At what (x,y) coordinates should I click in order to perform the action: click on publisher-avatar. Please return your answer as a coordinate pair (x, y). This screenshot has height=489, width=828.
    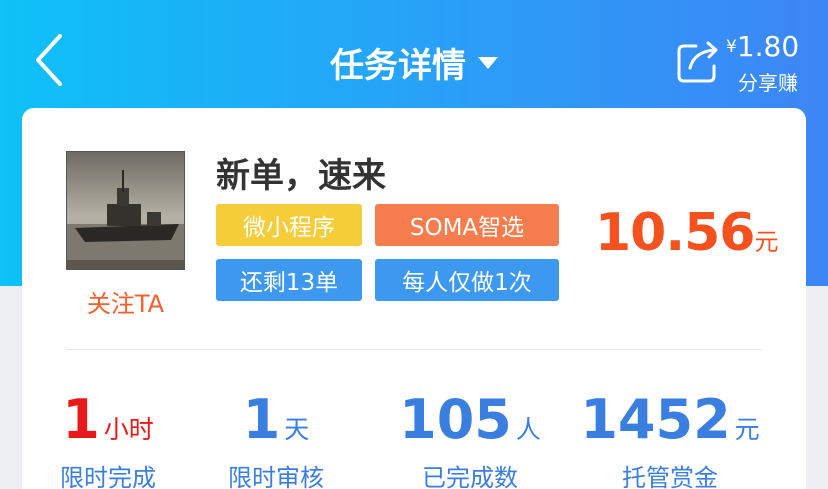
    Looking at the image, I should click on (125, 210).